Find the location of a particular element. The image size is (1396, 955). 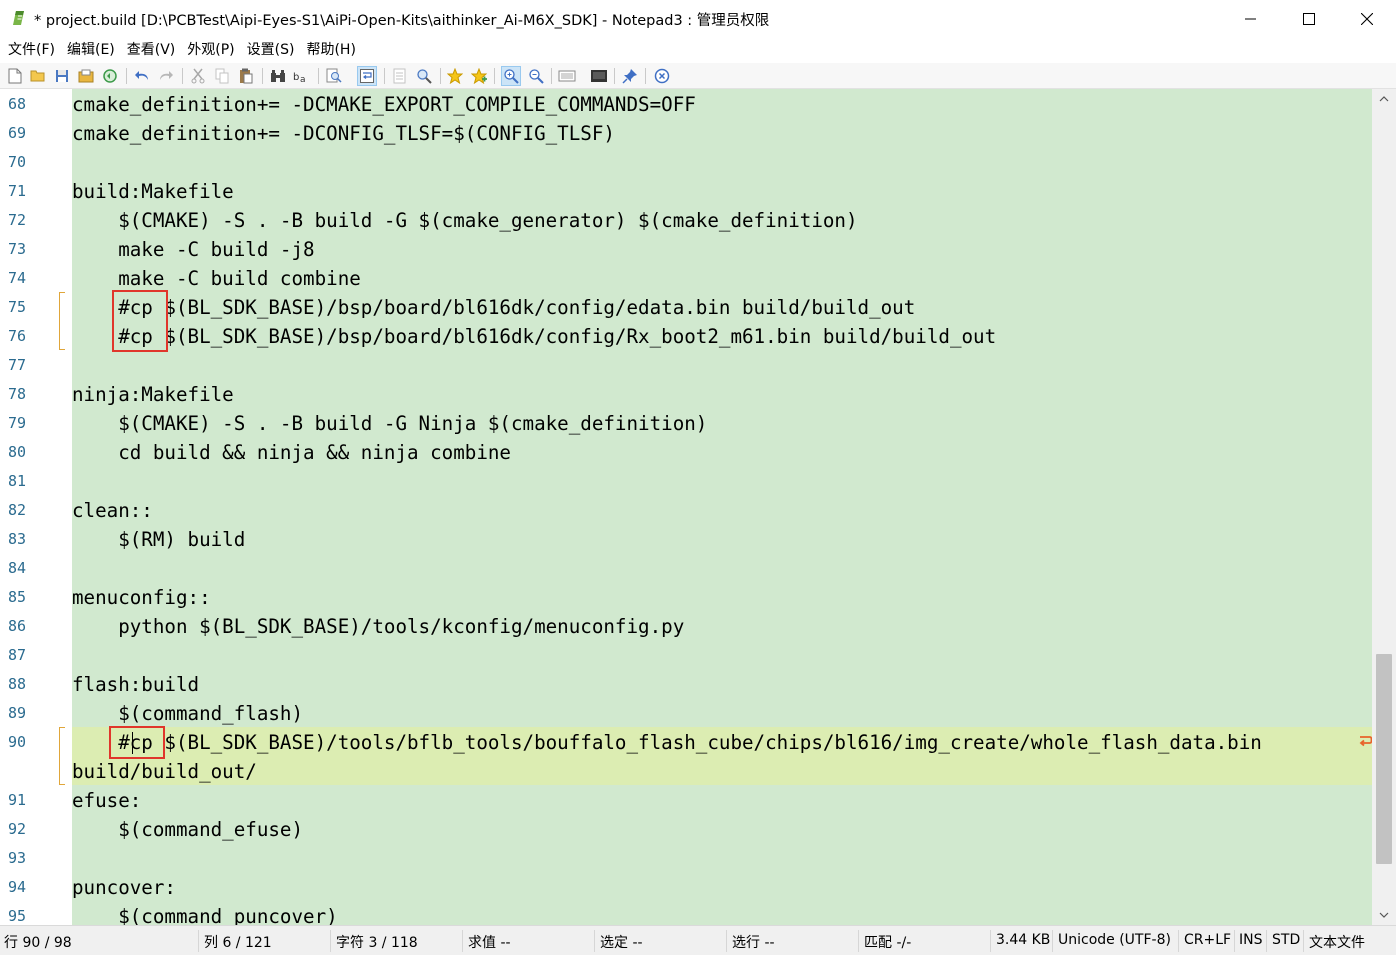

status-file-size: 3.44 KB is located at coordinates (1023, 940).